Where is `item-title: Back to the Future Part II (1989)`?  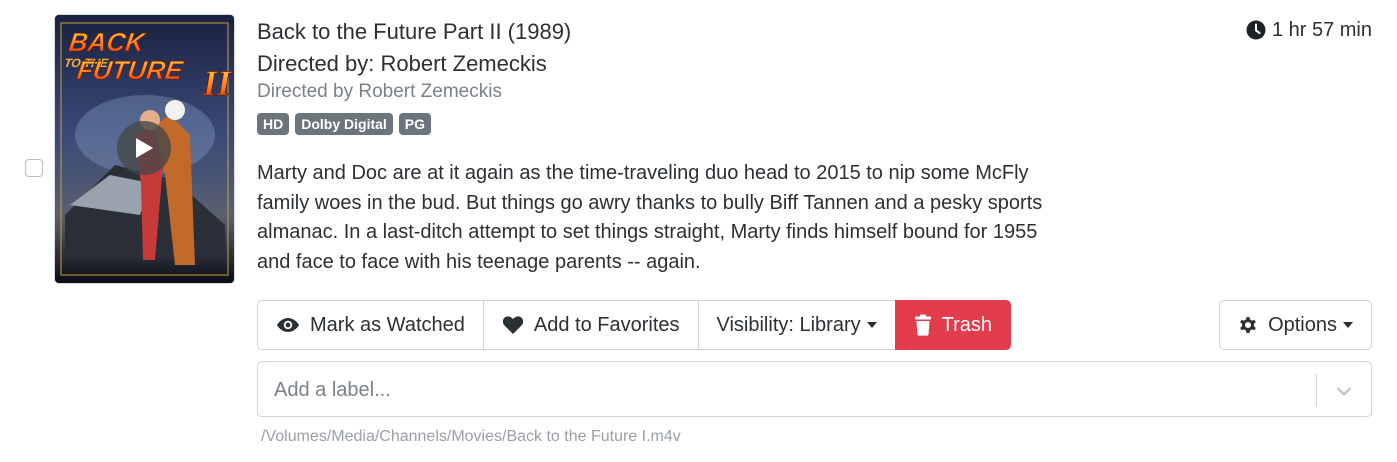 item-title: Back to the Future Part II (1989) is located at coordinates (414, 31).